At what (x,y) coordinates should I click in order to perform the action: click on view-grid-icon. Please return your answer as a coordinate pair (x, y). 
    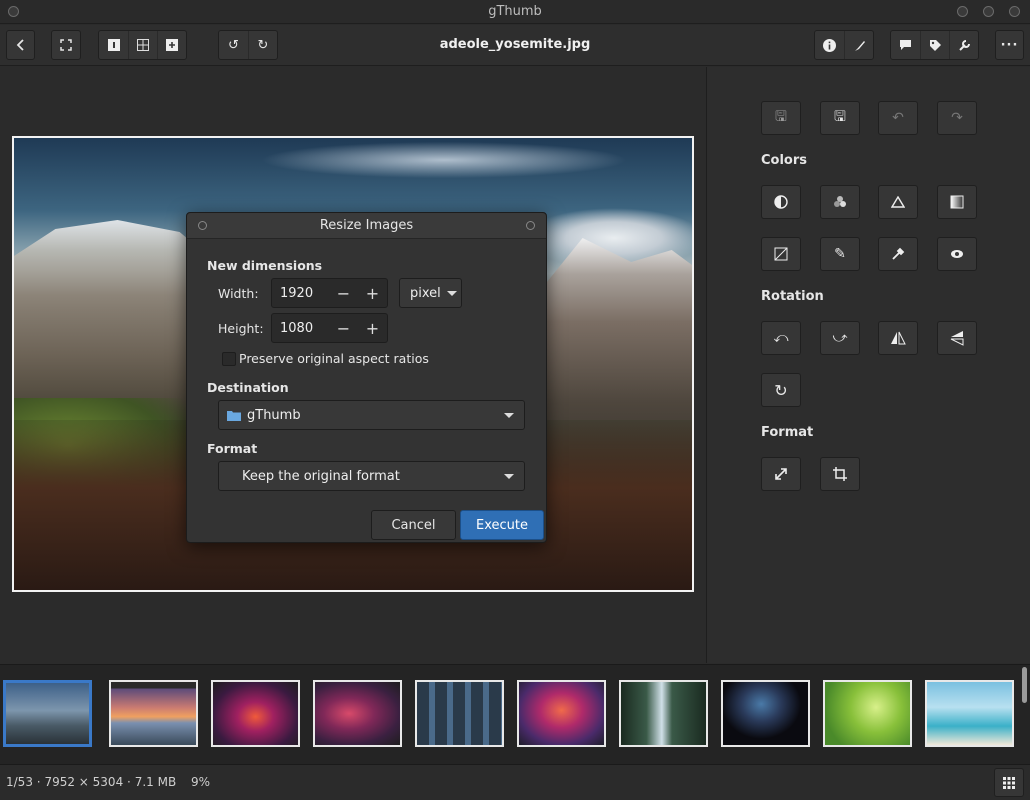
    Looking at the image, I should click on (143, 45).